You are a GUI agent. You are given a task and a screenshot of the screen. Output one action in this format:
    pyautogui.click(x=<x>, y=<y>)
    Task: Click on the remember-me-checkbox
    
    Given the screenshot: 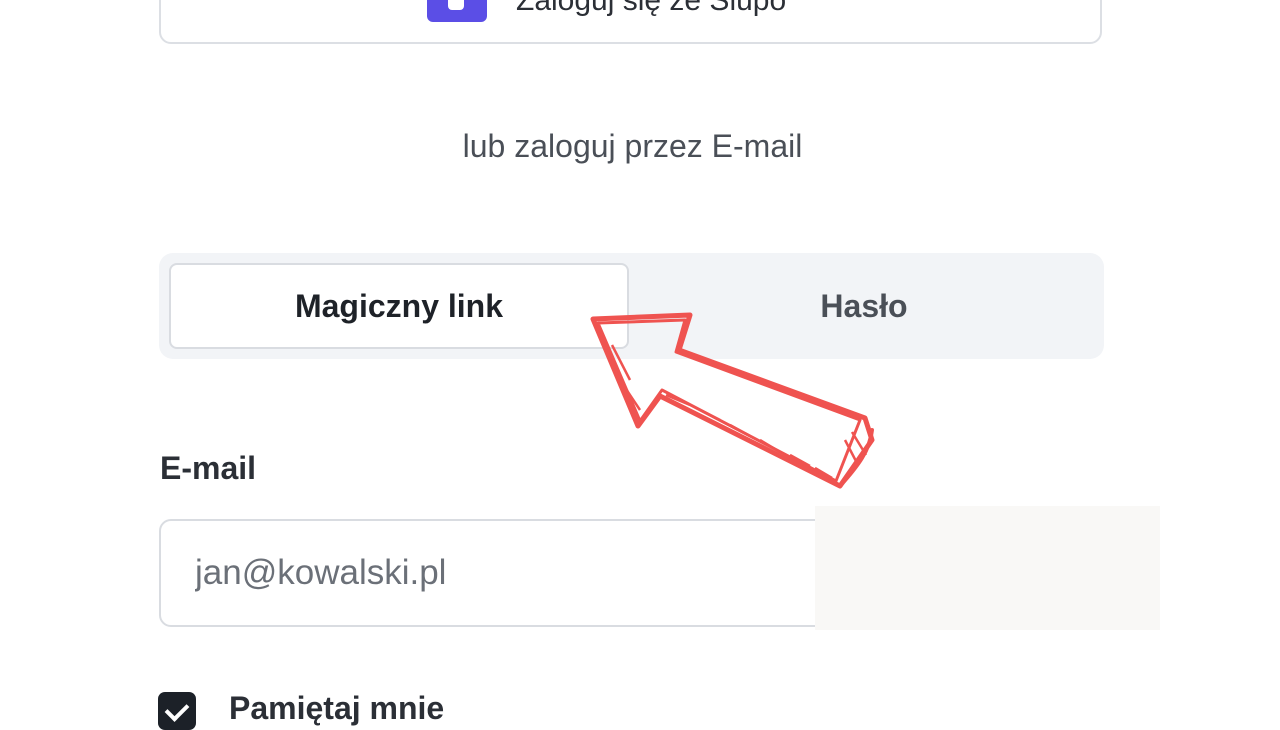 What is the action you would take?
    pyautogui.click(x=177, y=711)
    